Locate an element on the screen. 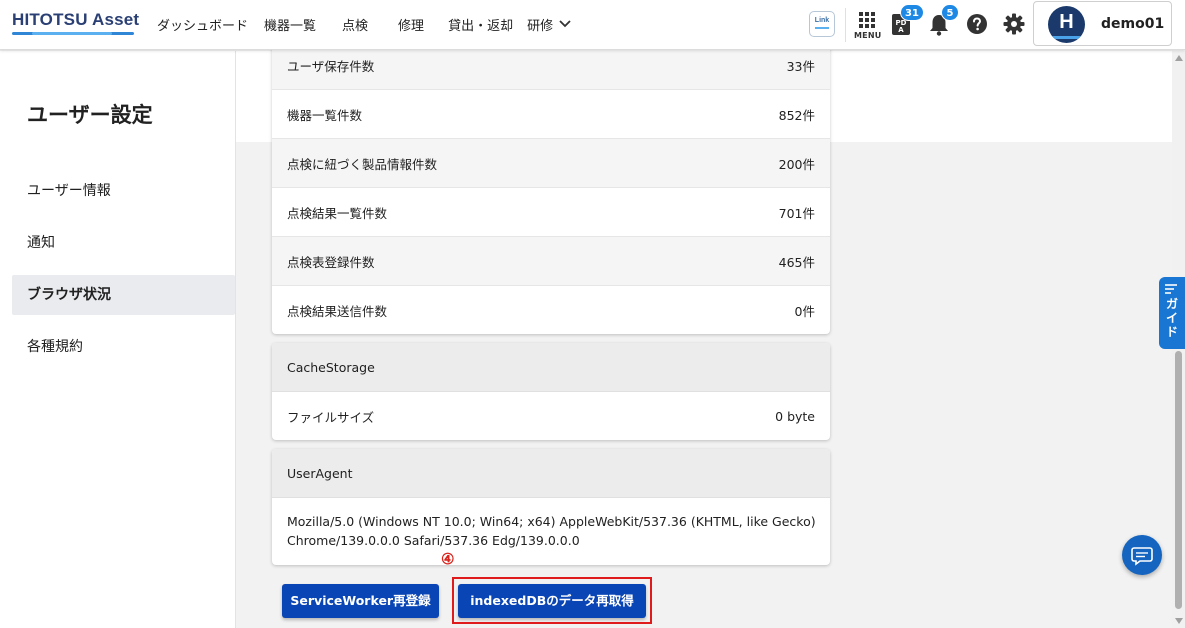 Image resolution: width=1185 pixels, height=628 pixels. cache-row: ファイルサイズ 0 byte is located at coordinates (551, 416).